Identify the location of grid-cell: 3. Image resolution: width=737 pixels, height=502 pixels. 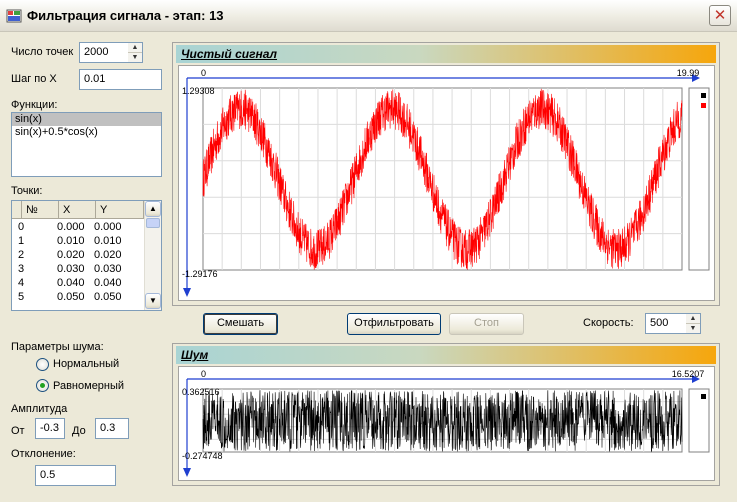
(19, 269).